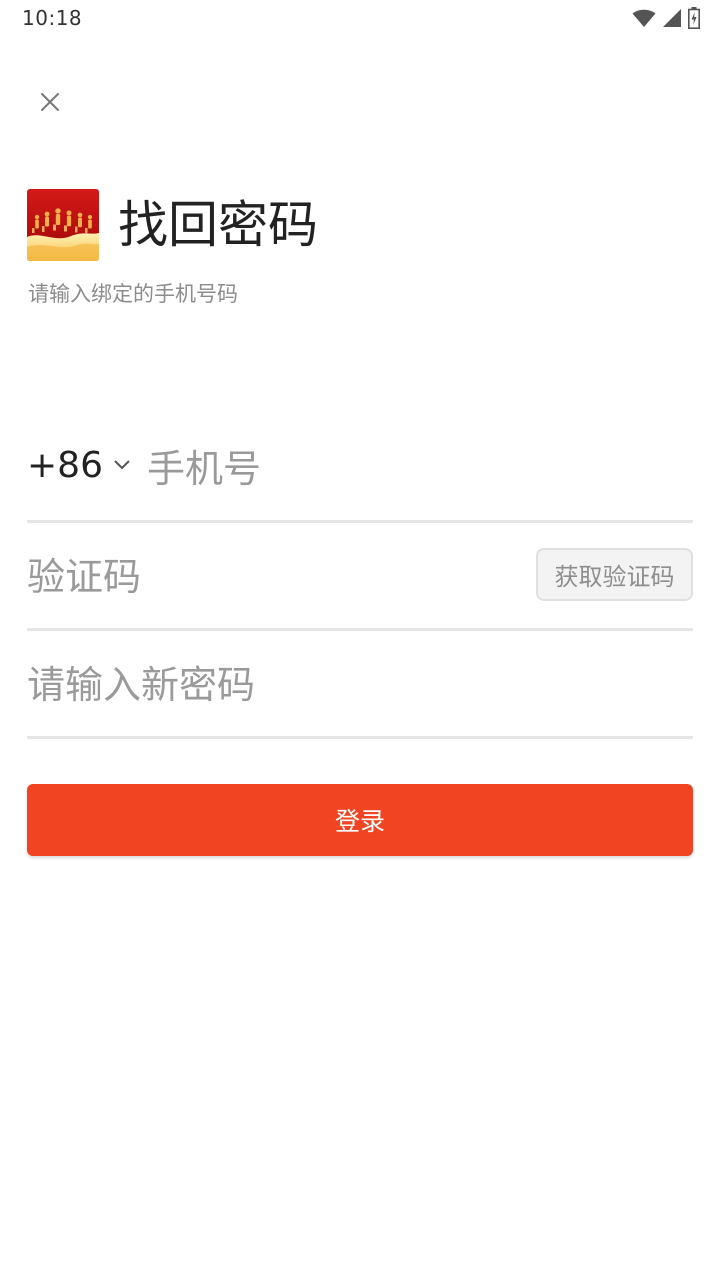  Describe the element at coordinates (133, 294) in the screenshot. I see `page-subtitle: 请输入绑定的手机号码` at that location.